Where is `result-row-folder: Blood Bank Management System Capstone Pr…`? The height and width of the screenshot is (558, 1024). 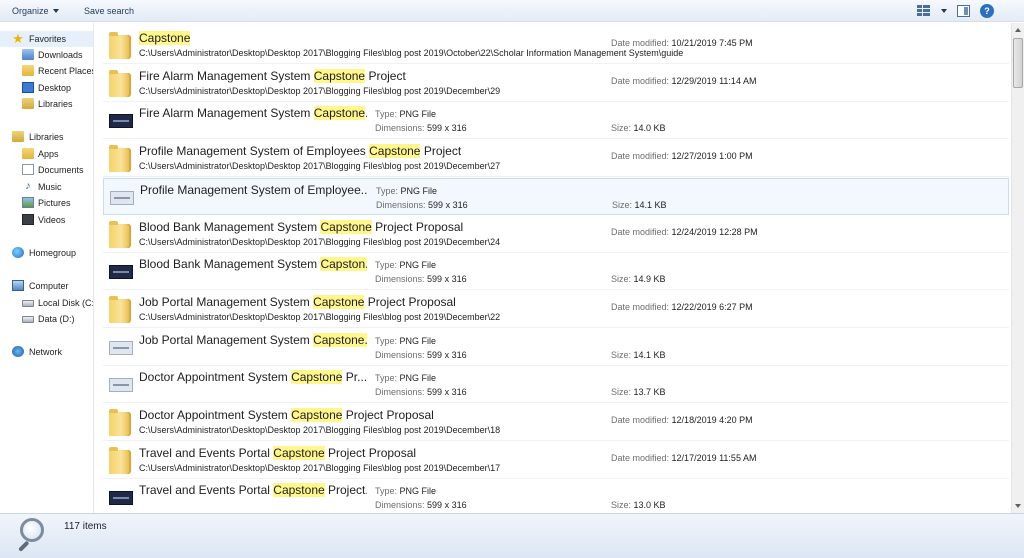 result-row-folder: Blood Bank Management System Capstone Pr… is located at coordinates (556, 234).